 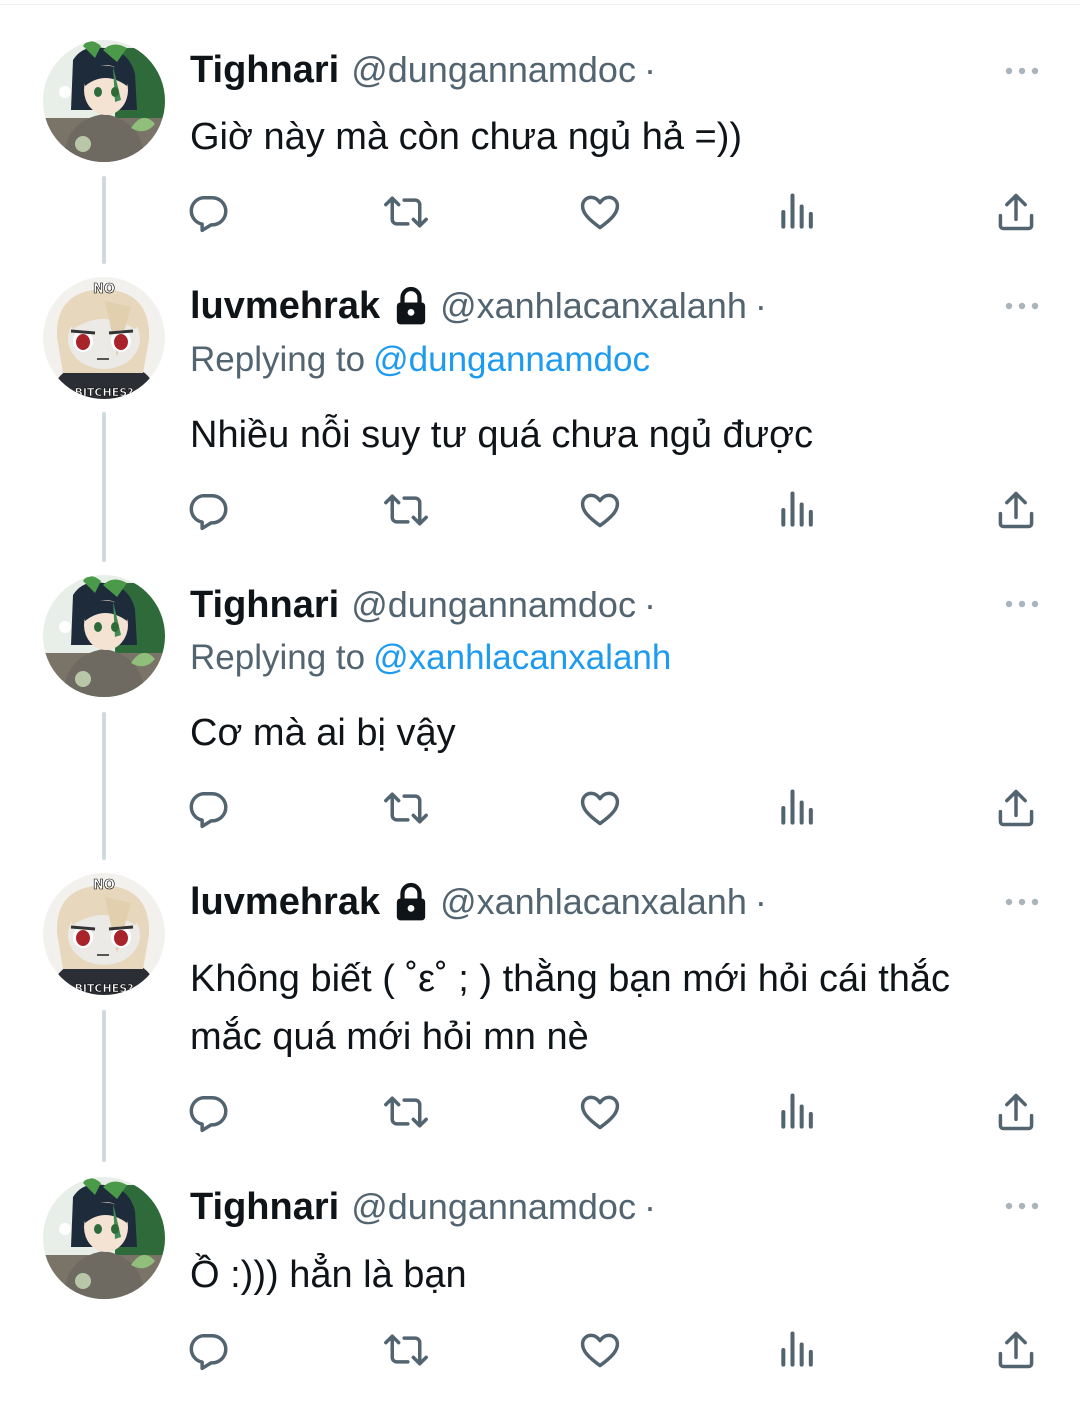 What do you see at coordinates (511, 359) in the screenshot?
I see `mention-link: @dungannamdoc` at bounding box center [511, 359].